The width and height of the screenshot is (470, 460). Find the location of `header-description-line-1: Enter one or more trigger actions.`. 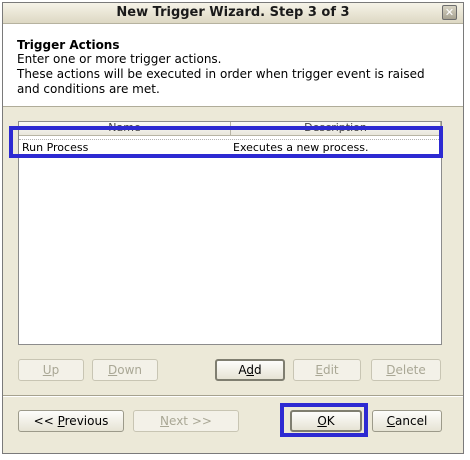

header-description-line-1: Enter one or more trigger actions. is located at coordinates (119, 59).